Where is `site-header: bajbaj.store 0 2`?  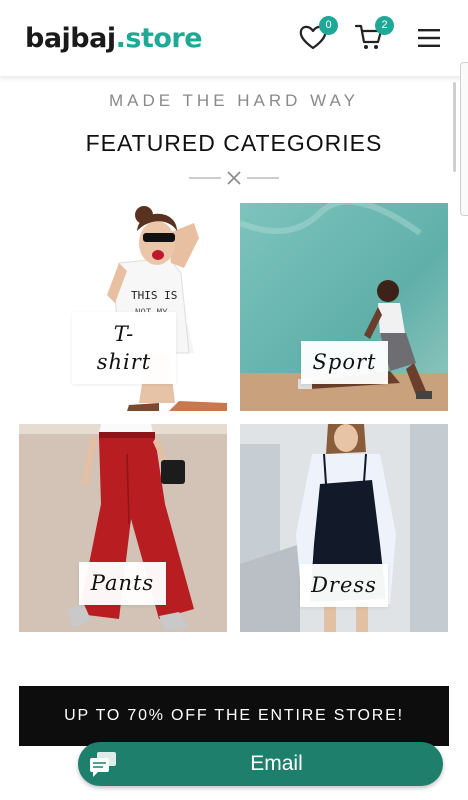 site-header: bajbaj.store 0 2 is located at coordinates (234, 38).